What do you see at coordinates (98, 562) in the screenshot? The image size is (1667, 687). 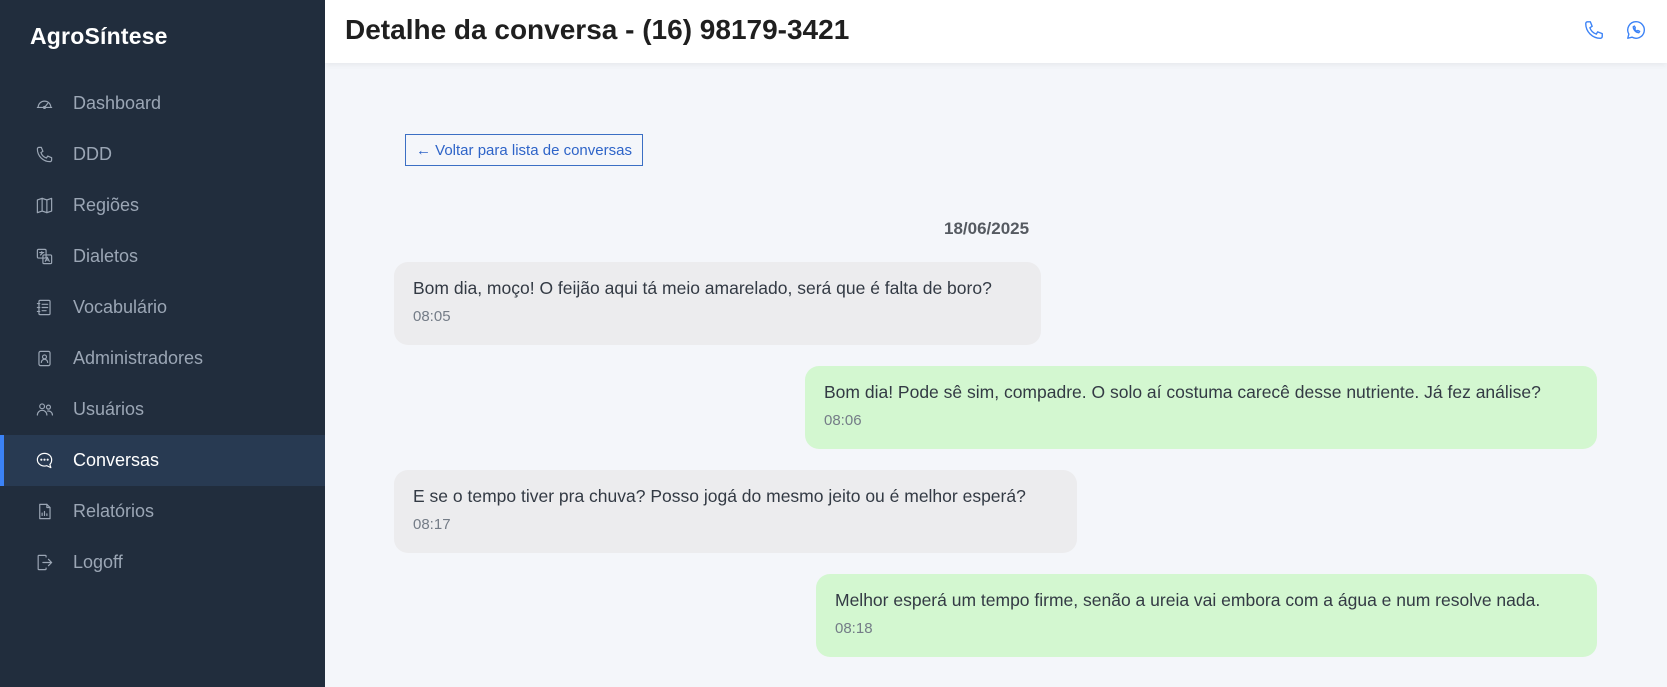 I see `sidebar-item-label: Logoff` at bounding box center [98, 562].